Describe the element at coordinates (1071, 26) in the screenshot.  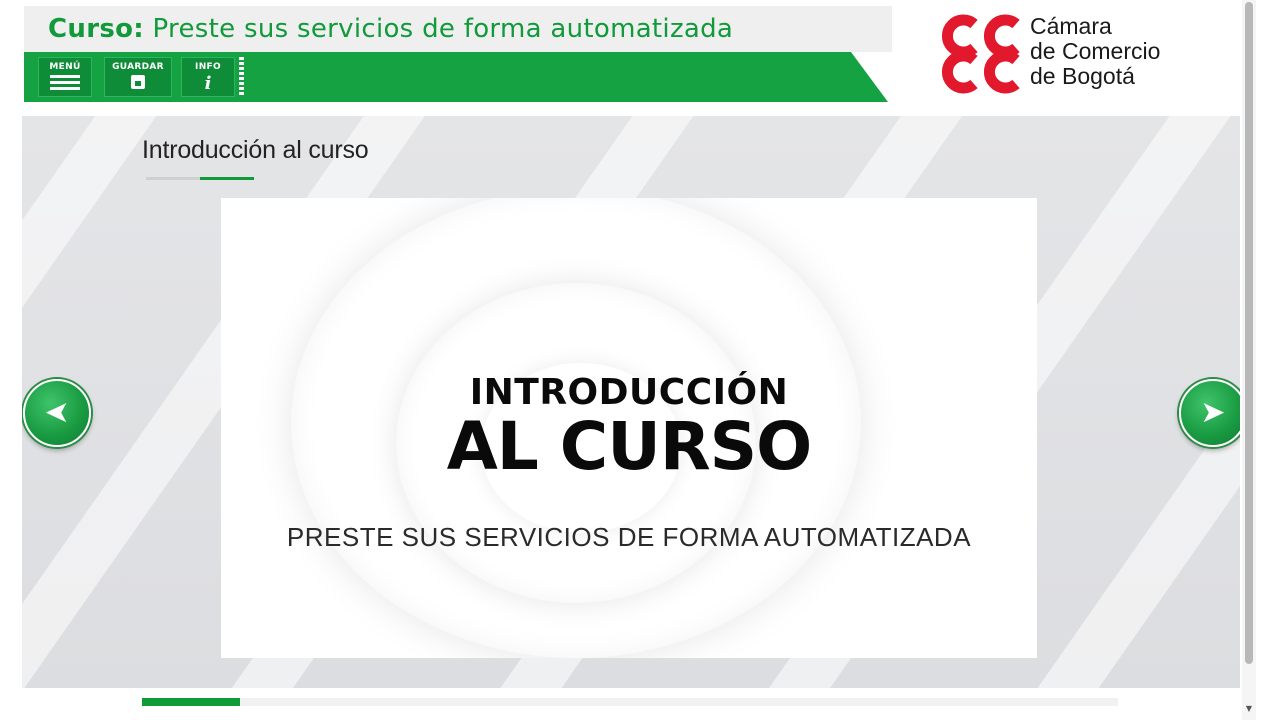
I see `logo-line-1: Cámara` at that location.